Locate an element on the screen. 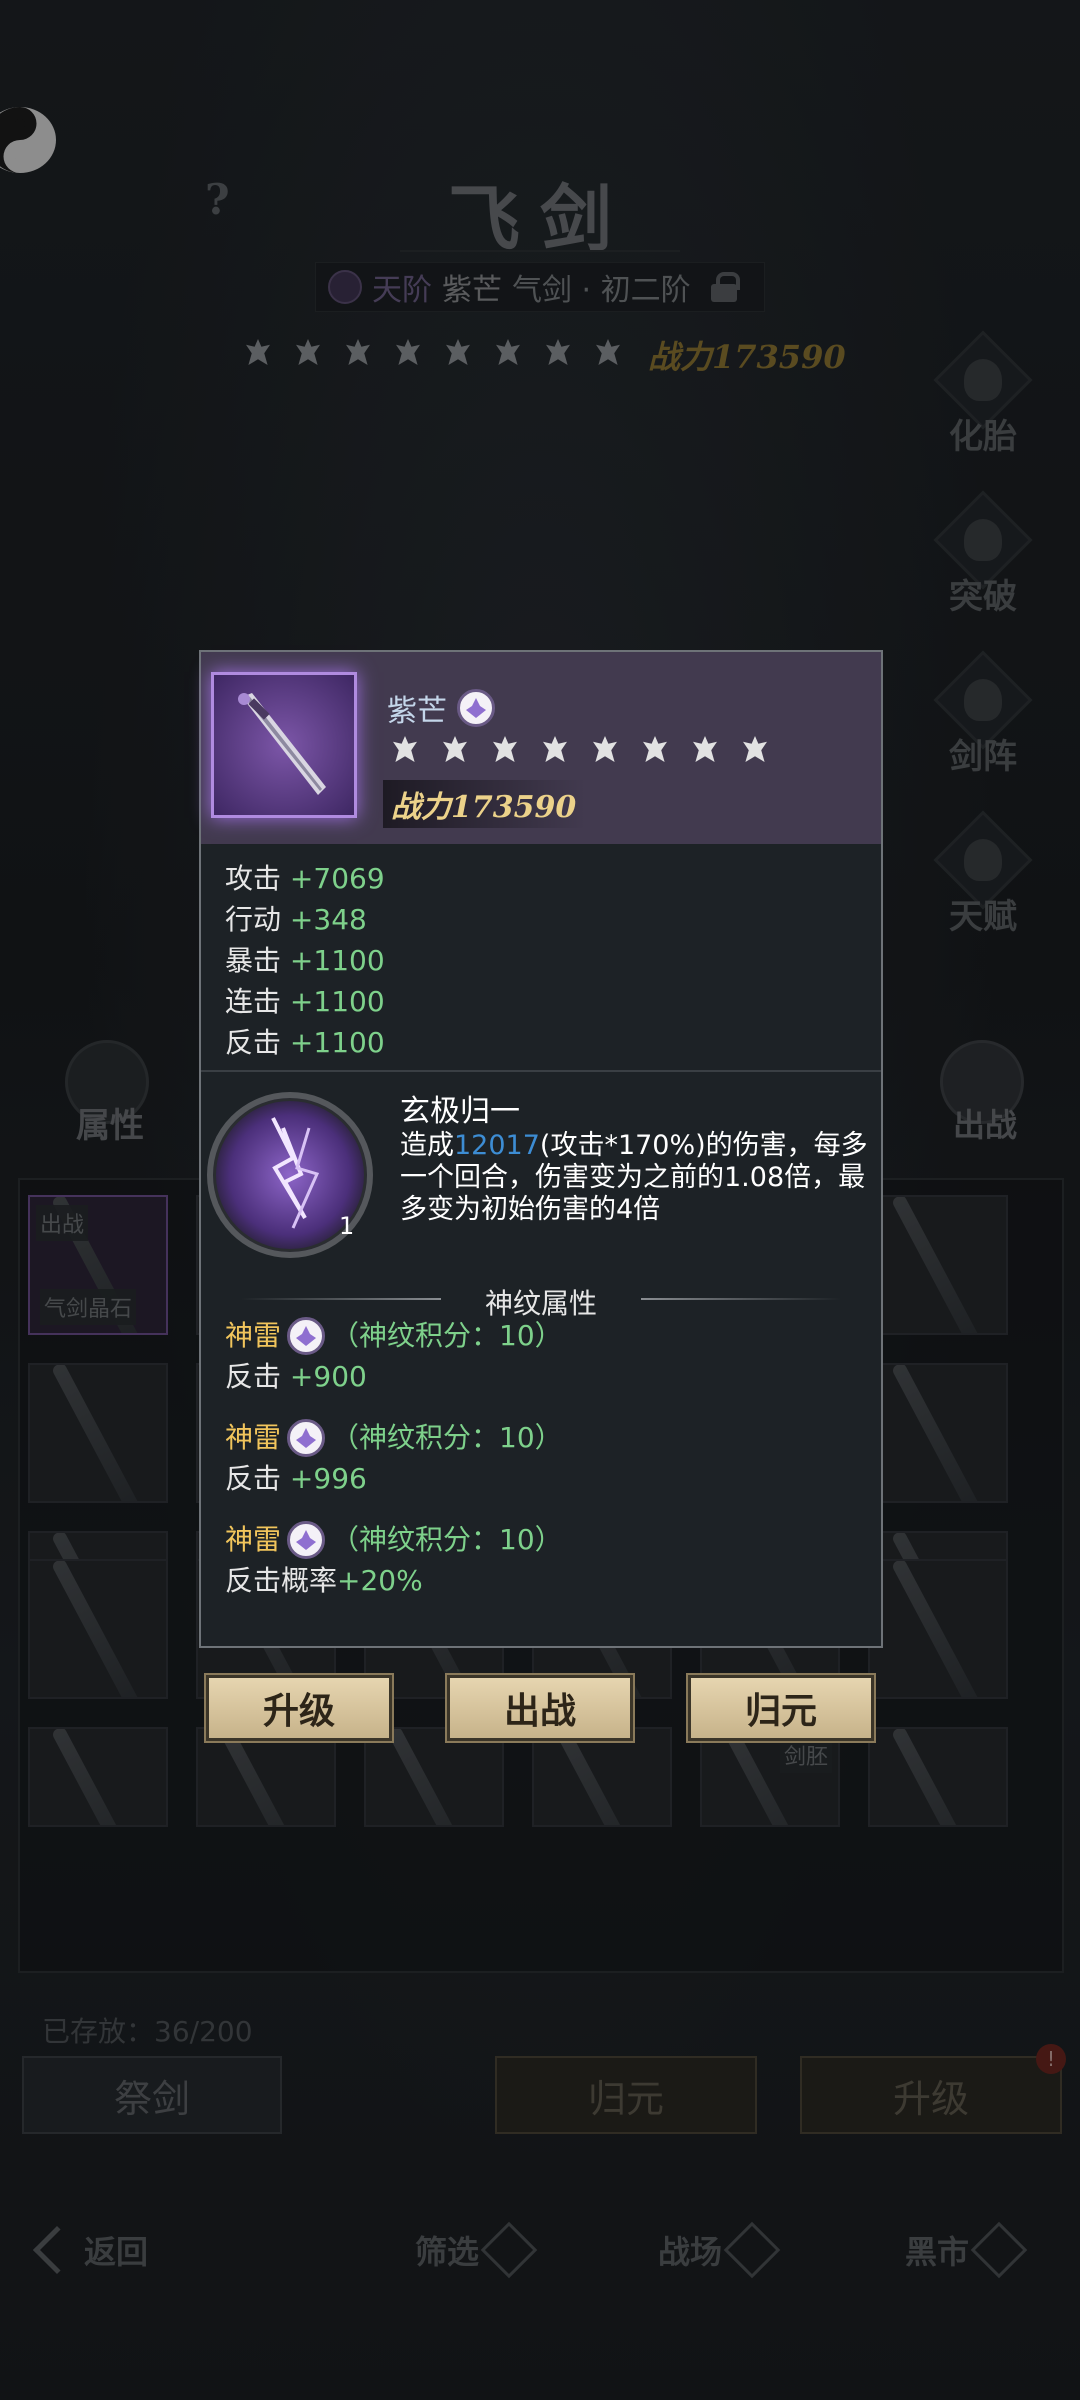 The image size is (1080, 2400). rune-entry: 神雷 （神纹积分：10） 反击 +900 is located at coordinates (394, 1357).